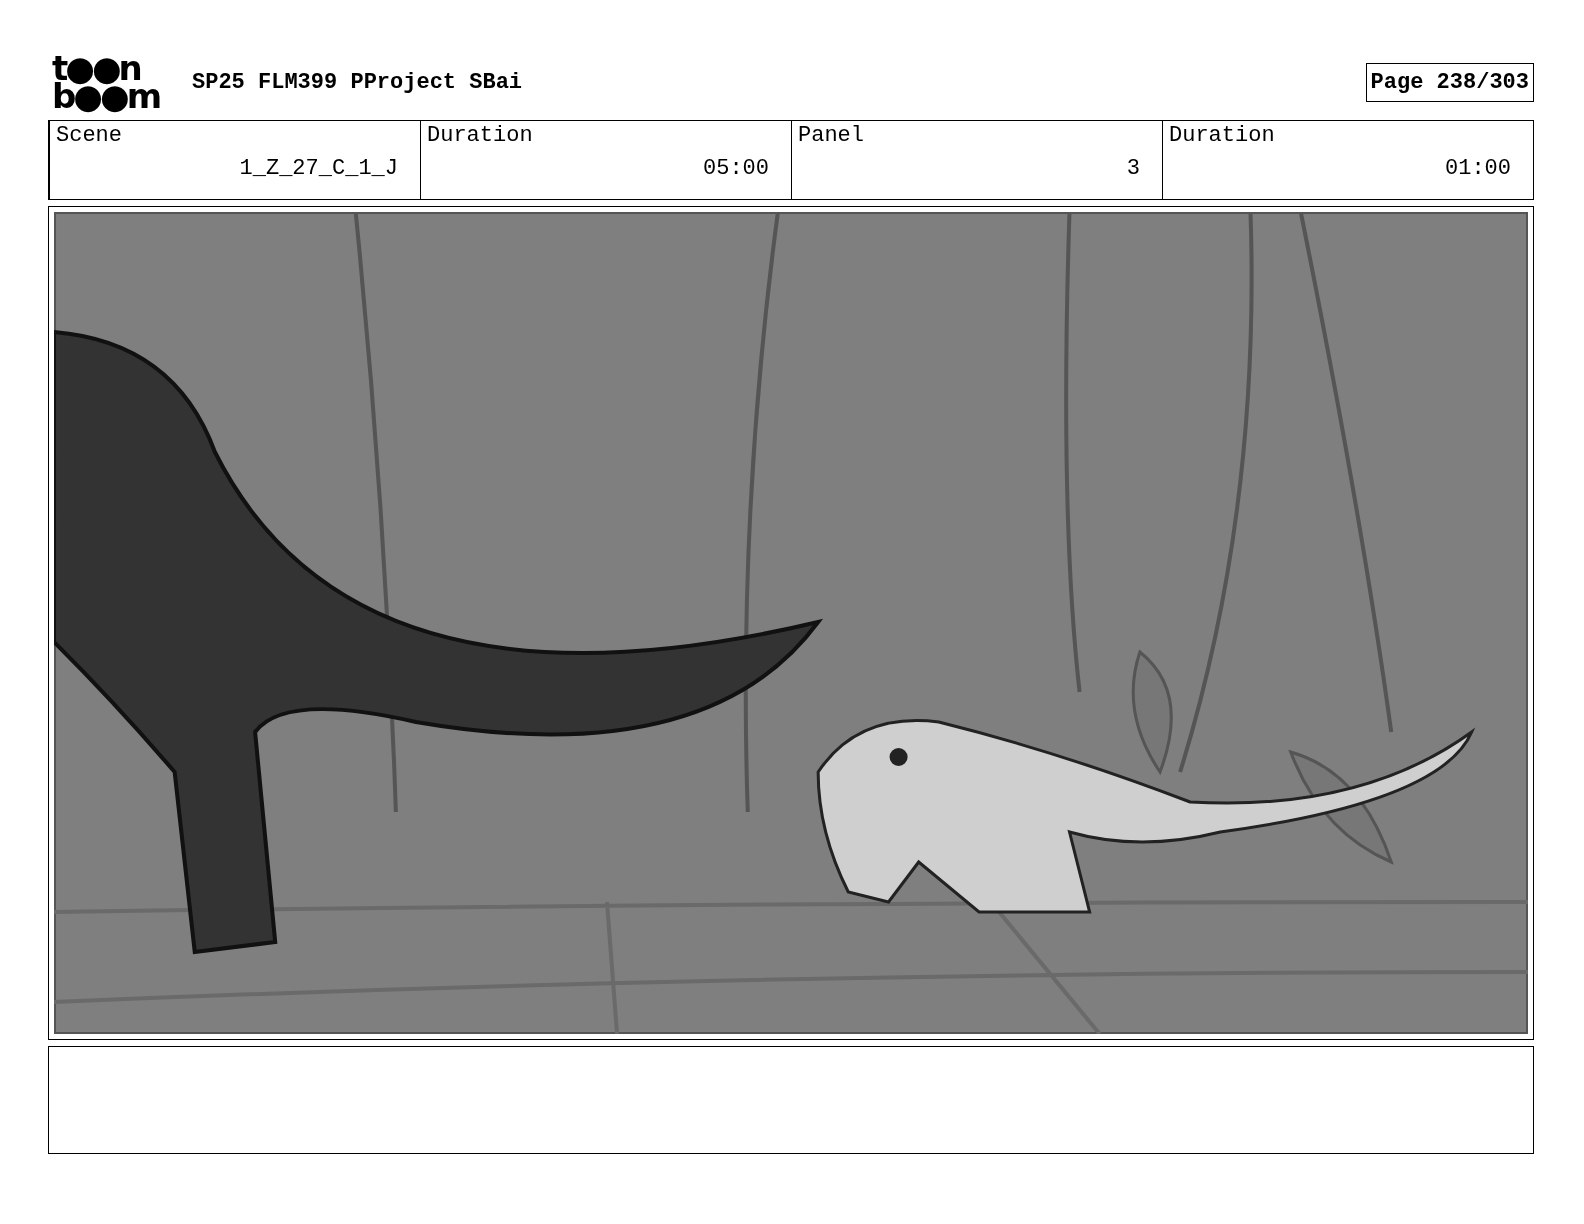 The image size is (1584, 1224). I want to click on document-title: SP25 FLM399 PProject SBai, so click(358, 82).